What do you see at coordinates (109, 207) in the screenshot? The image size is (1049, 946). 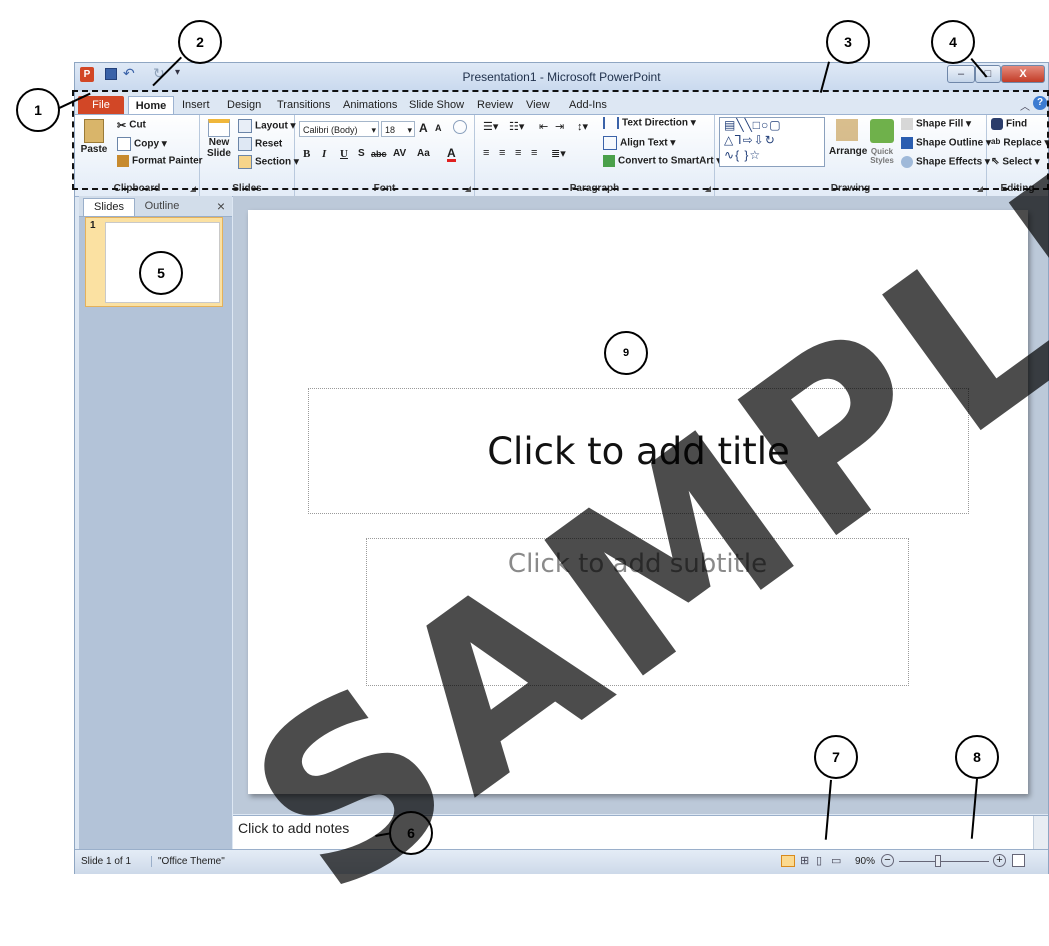 I see `tab-slides: Slides` at bounding box center [109, 207].